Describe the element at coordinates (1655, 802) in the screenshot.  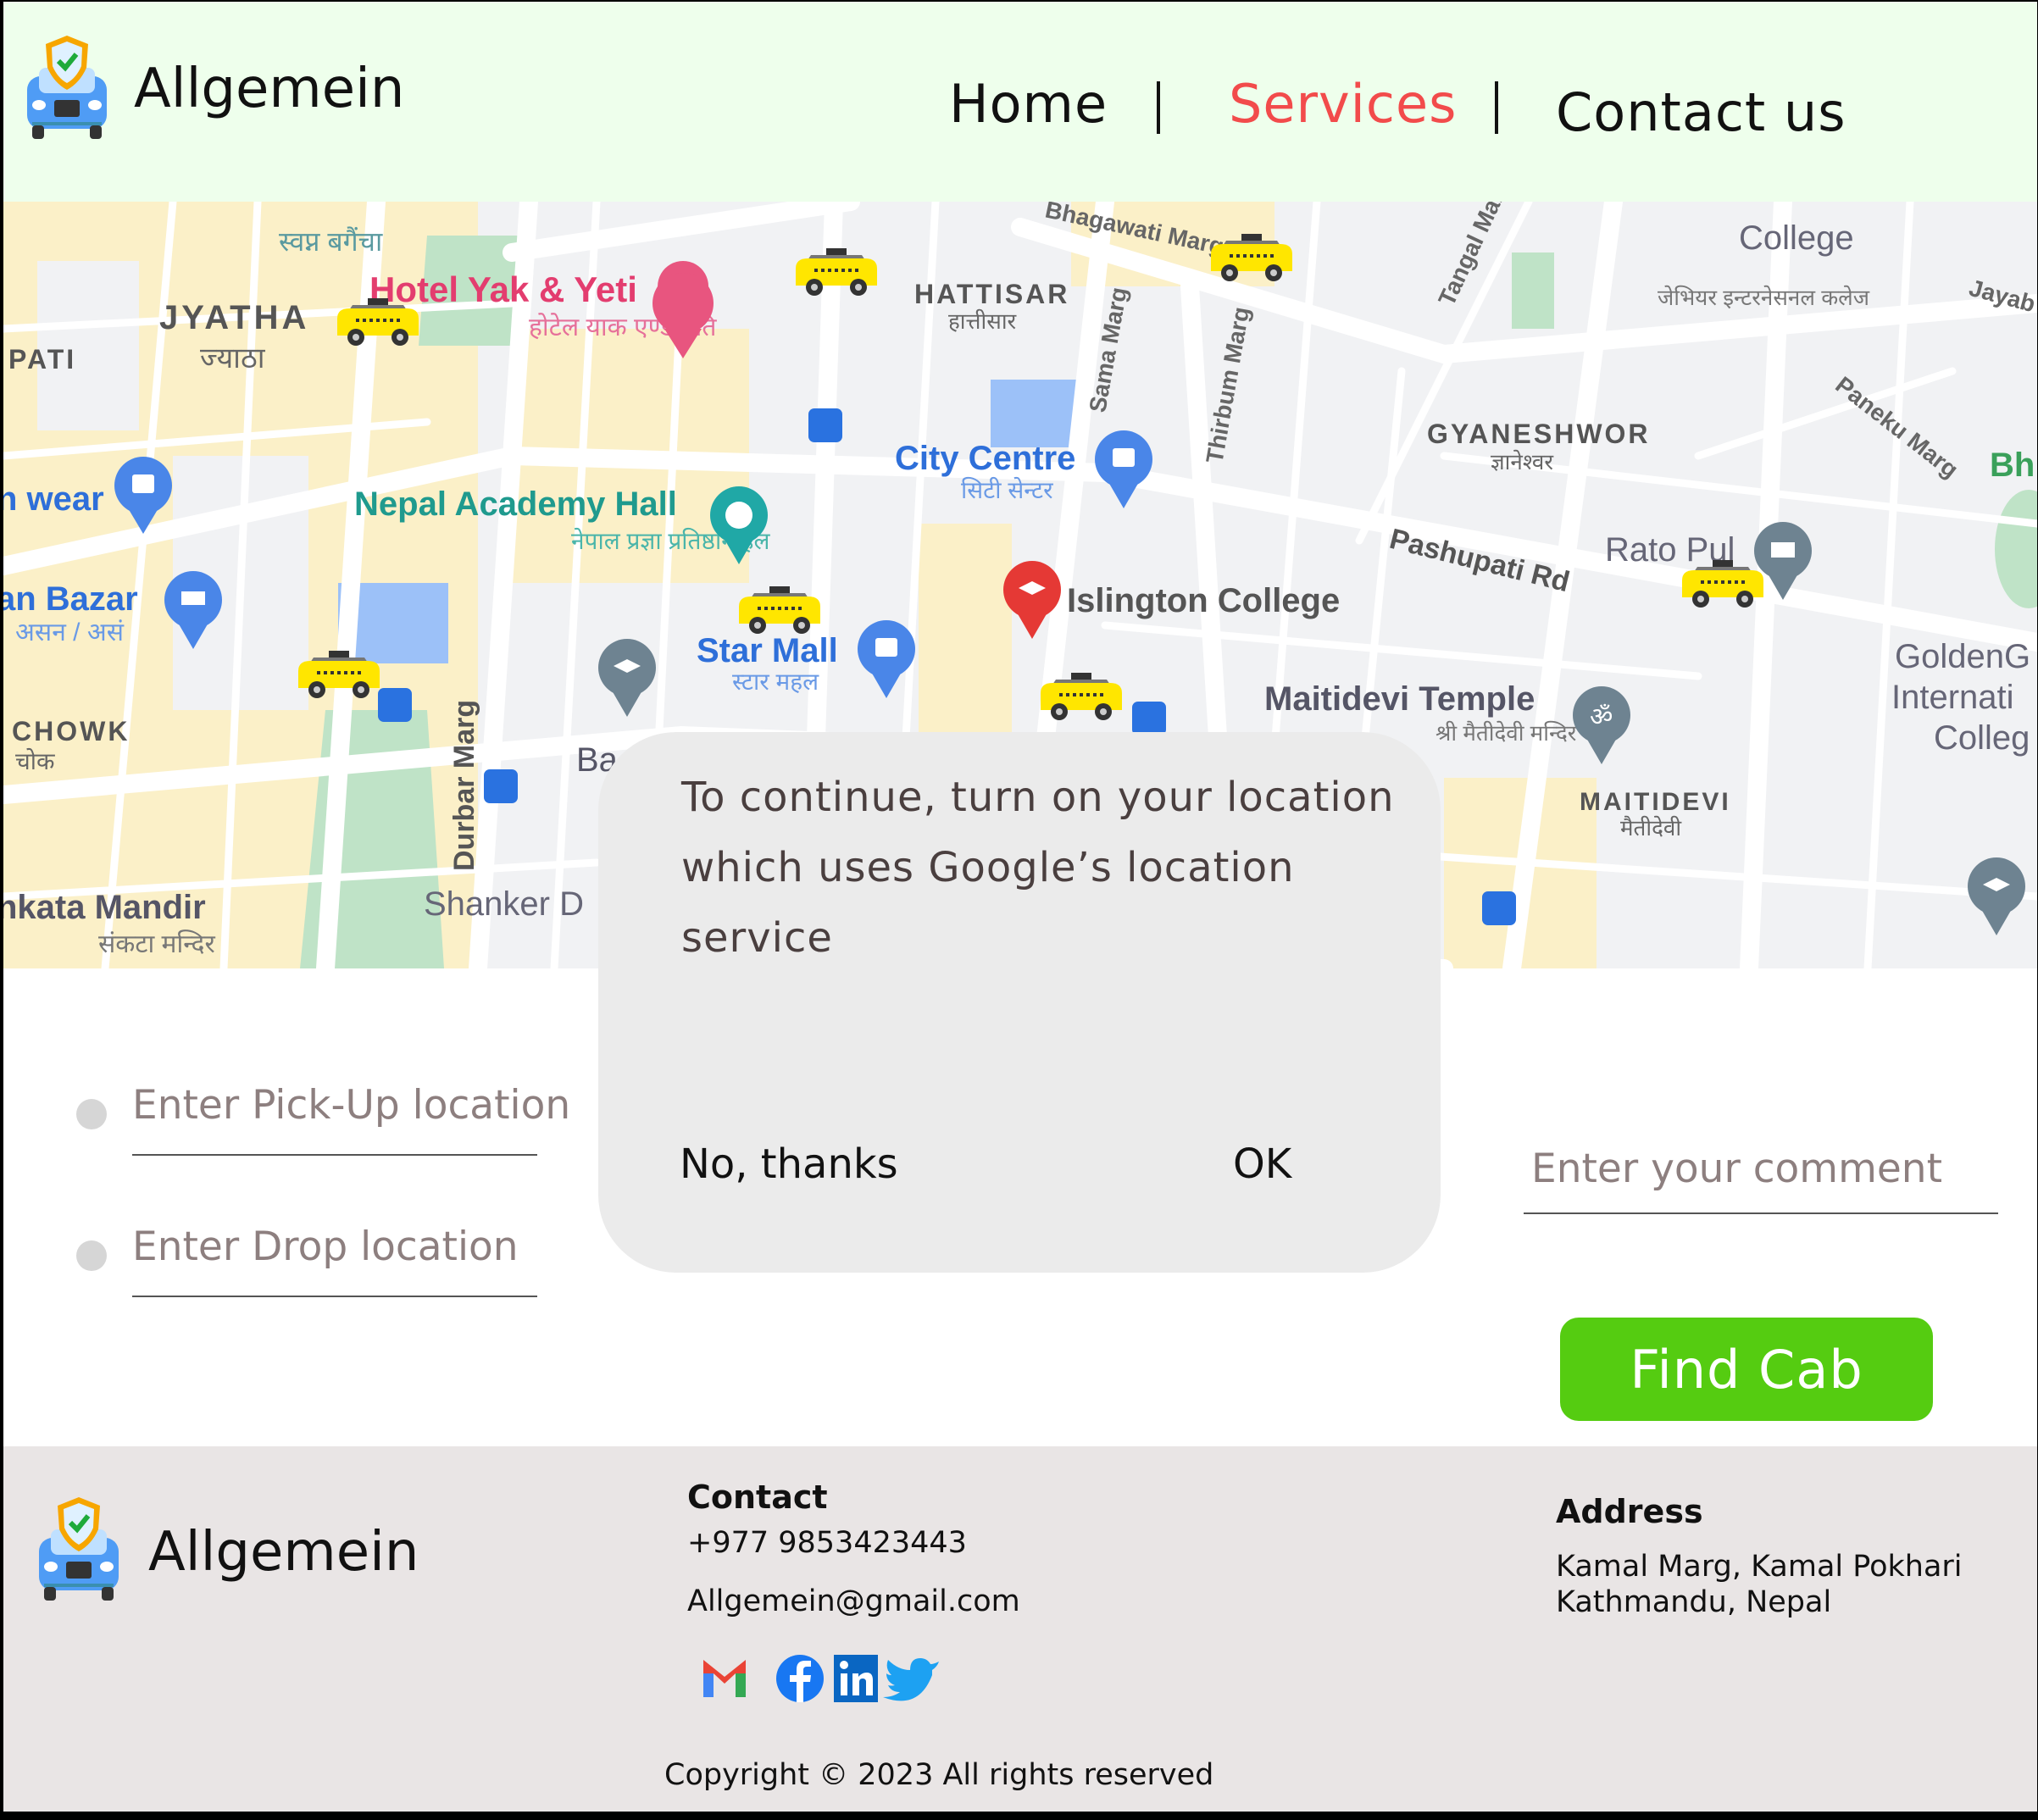
I see `map-label: MAITIDEVI` at that location.